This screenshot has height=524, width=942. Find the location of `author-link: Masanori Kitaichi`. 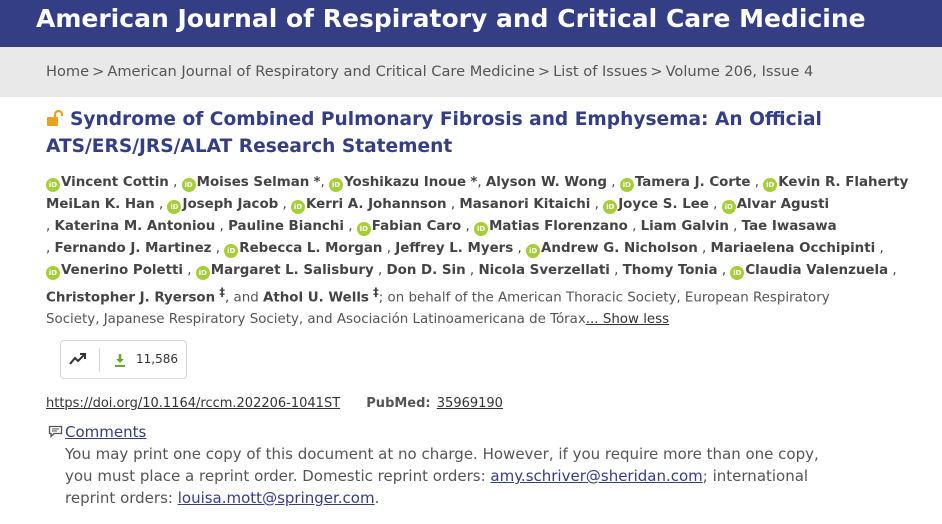

author-link: Masanori Kitaichi is located at coordinates (524, 204).